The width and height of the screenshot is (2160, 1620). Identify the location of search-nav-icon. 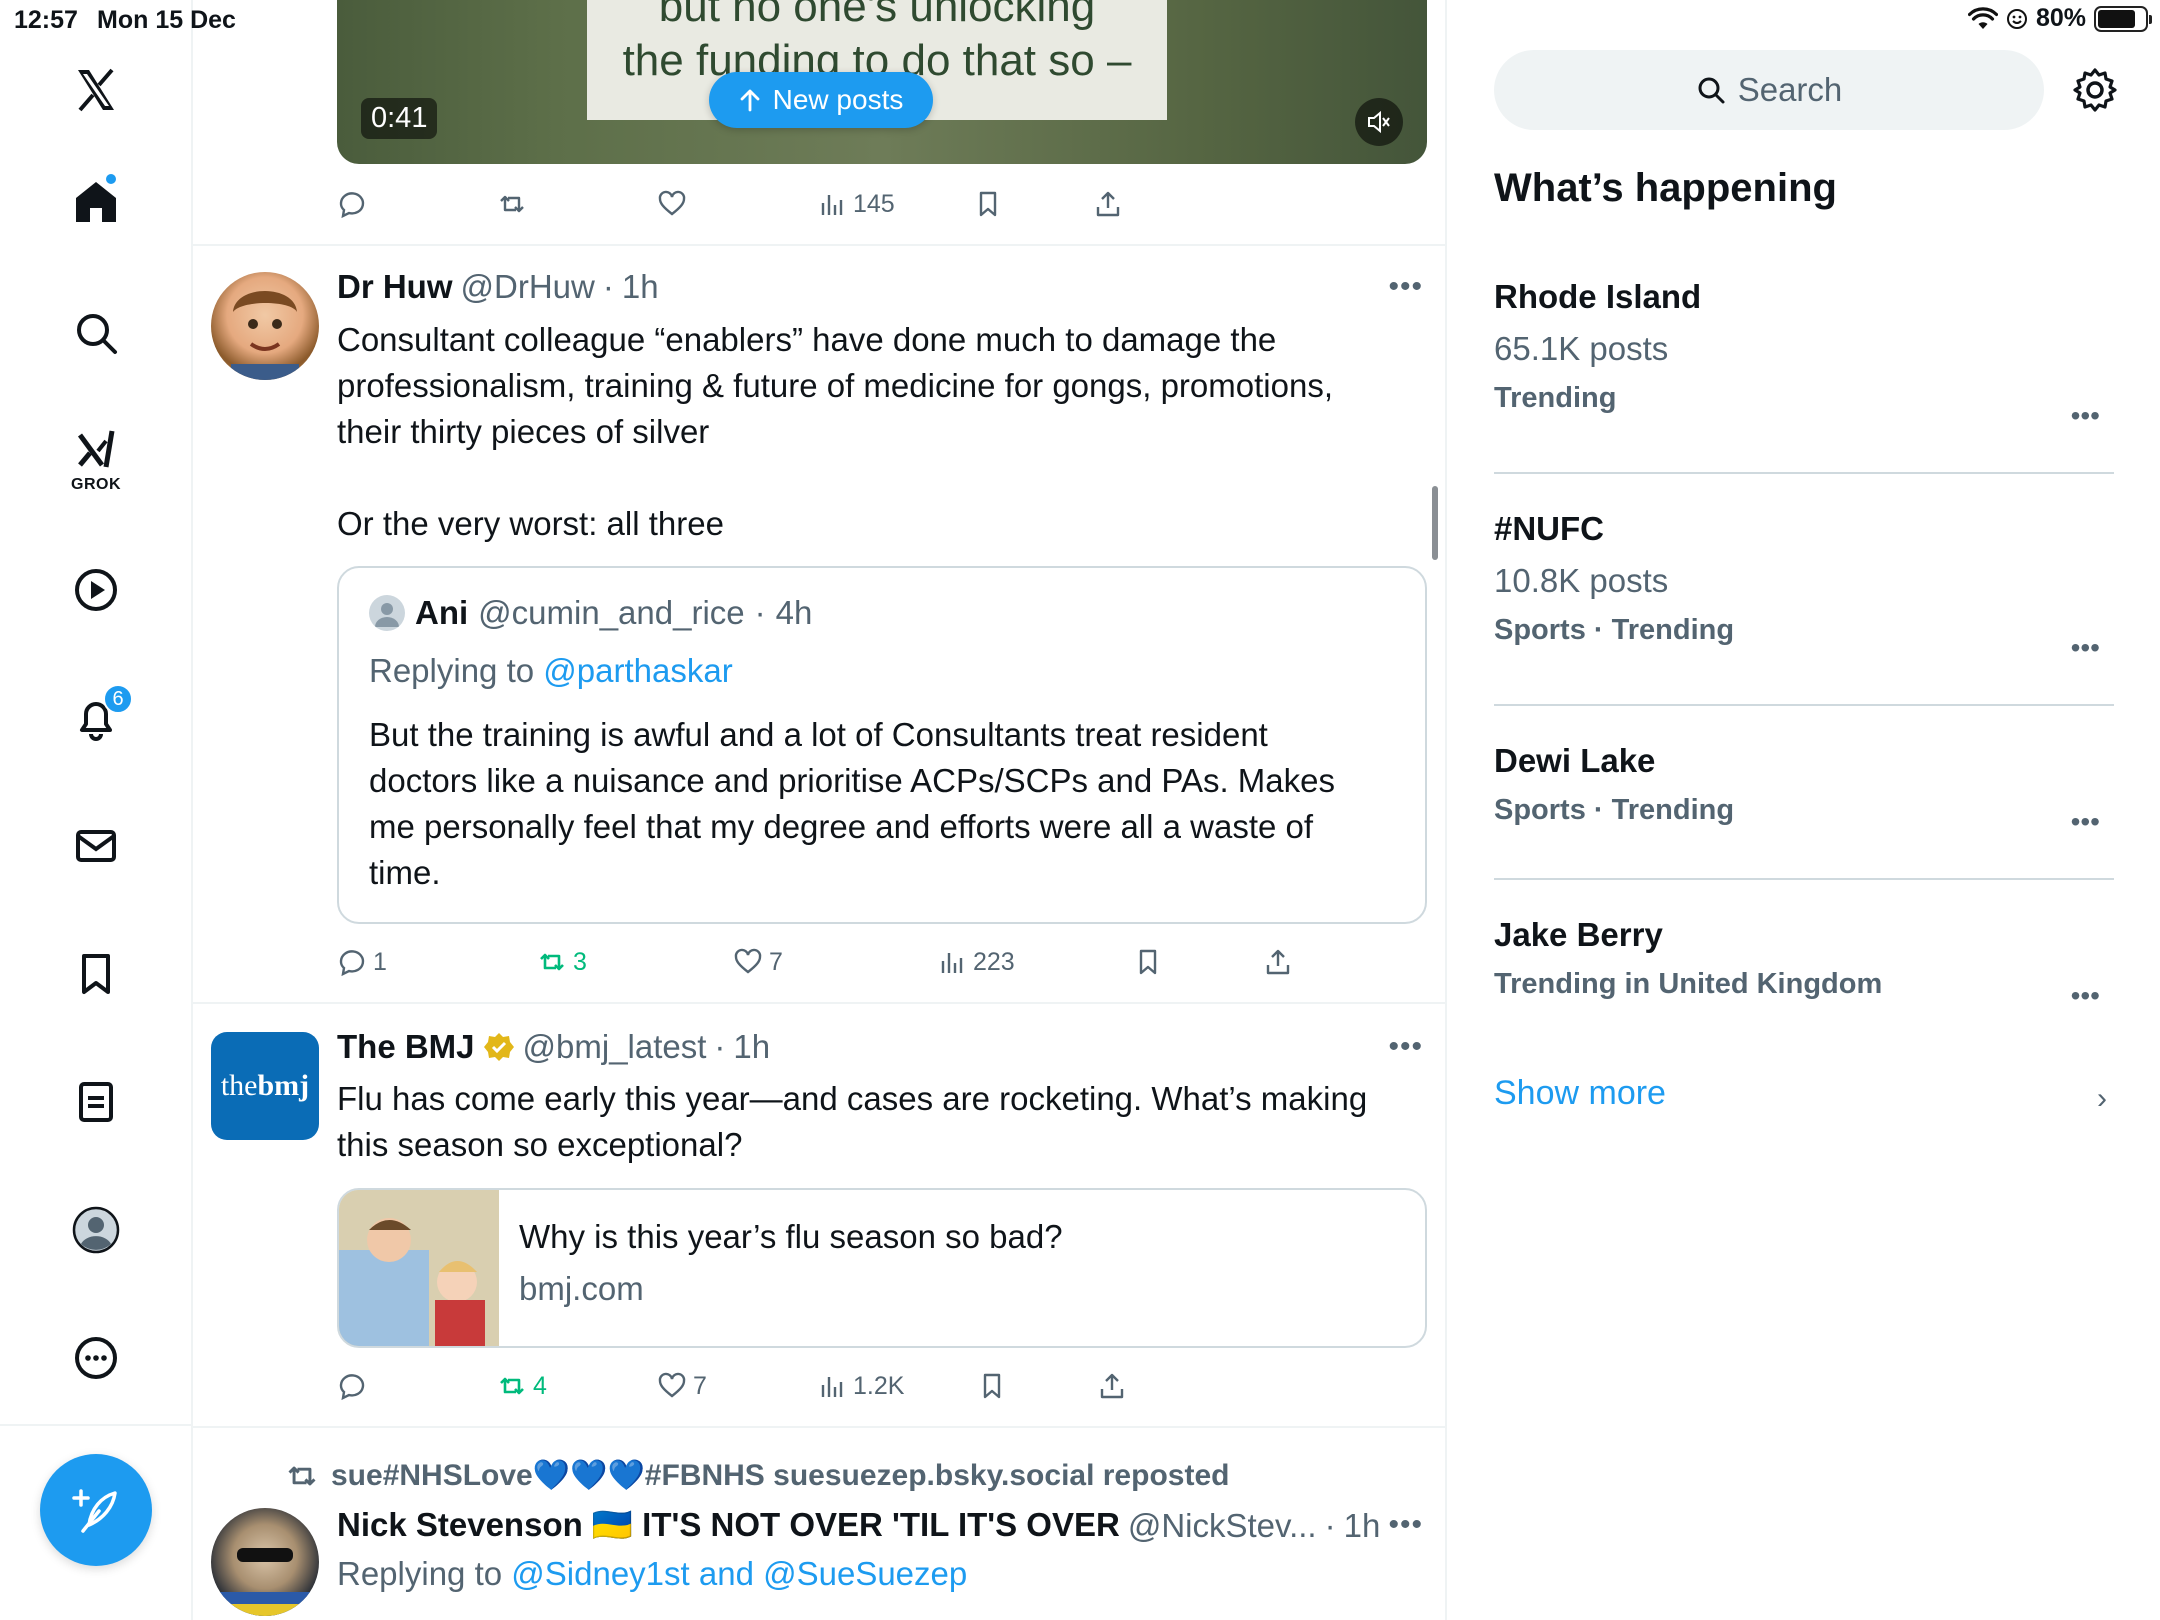
(96, 333).